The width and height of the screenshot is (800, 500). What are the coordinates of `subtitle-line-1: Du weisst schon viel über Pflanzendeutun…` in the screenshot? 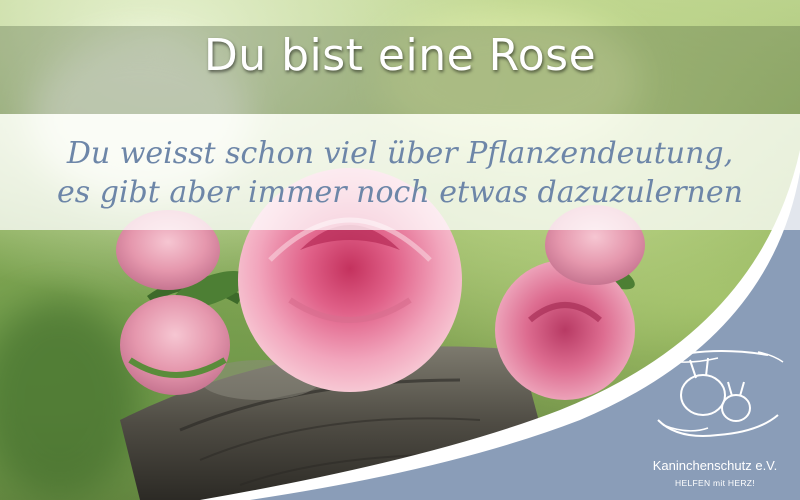 It's located at (400, 153).